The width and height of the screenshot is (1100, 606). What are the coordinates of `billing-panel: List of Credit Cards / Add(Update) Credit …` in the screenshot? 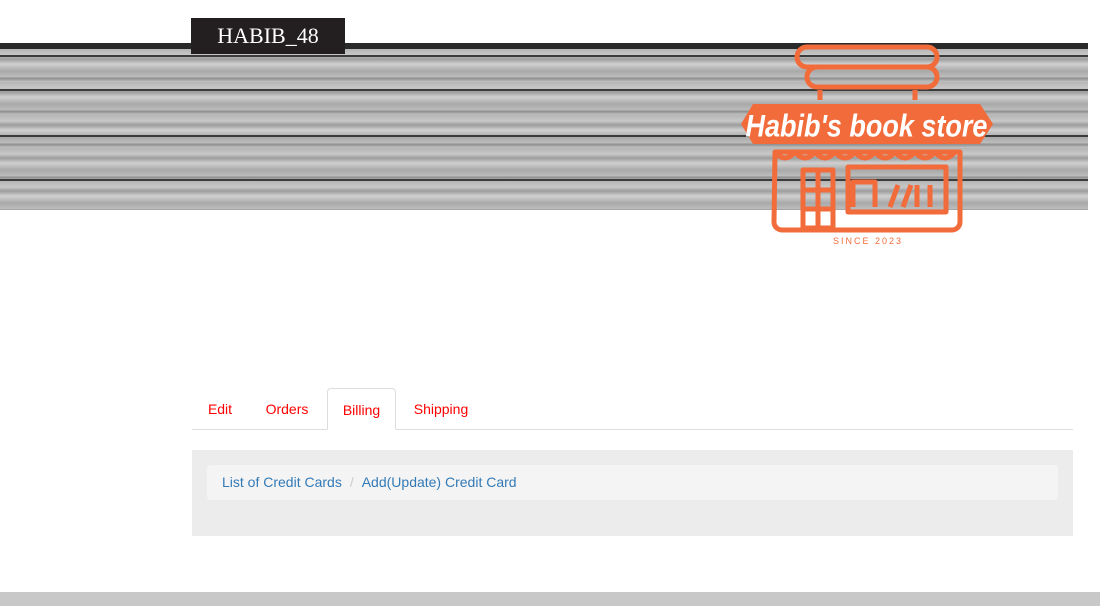 It's located at (632, 493).